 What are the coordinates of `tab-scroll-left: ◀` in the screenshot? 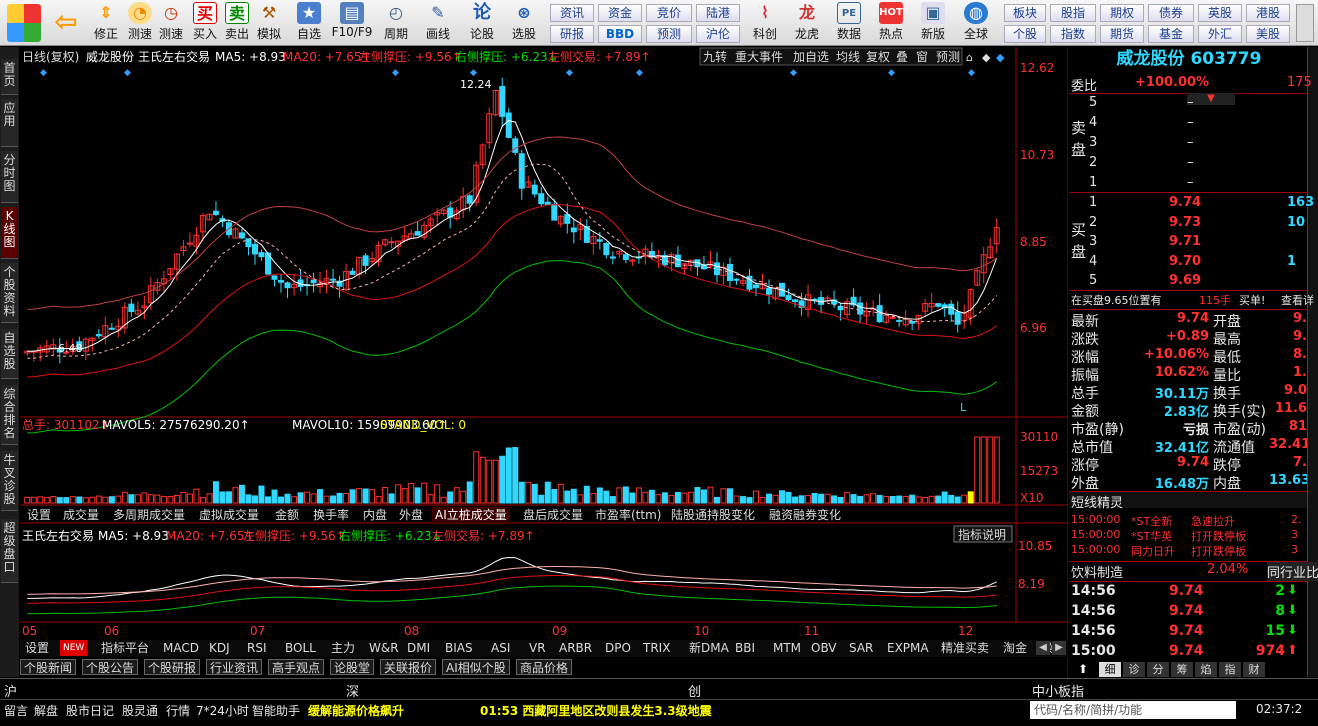 It's located at (1043, 648).